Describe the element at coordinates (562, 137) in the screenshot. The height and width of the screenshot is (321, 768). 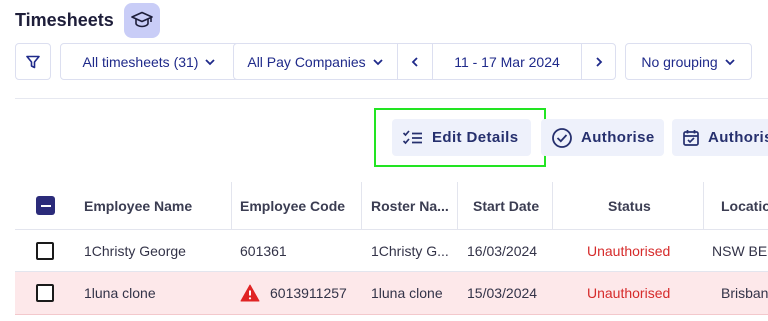
I see `check-circle-icon` at that location.